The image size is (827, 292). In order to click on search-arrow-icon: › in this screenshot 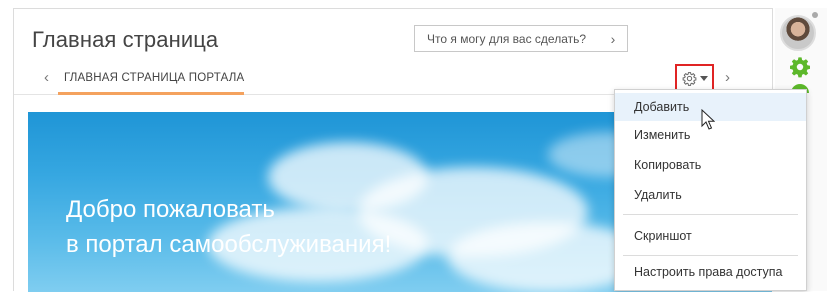, I will do `click(613, 39)`.